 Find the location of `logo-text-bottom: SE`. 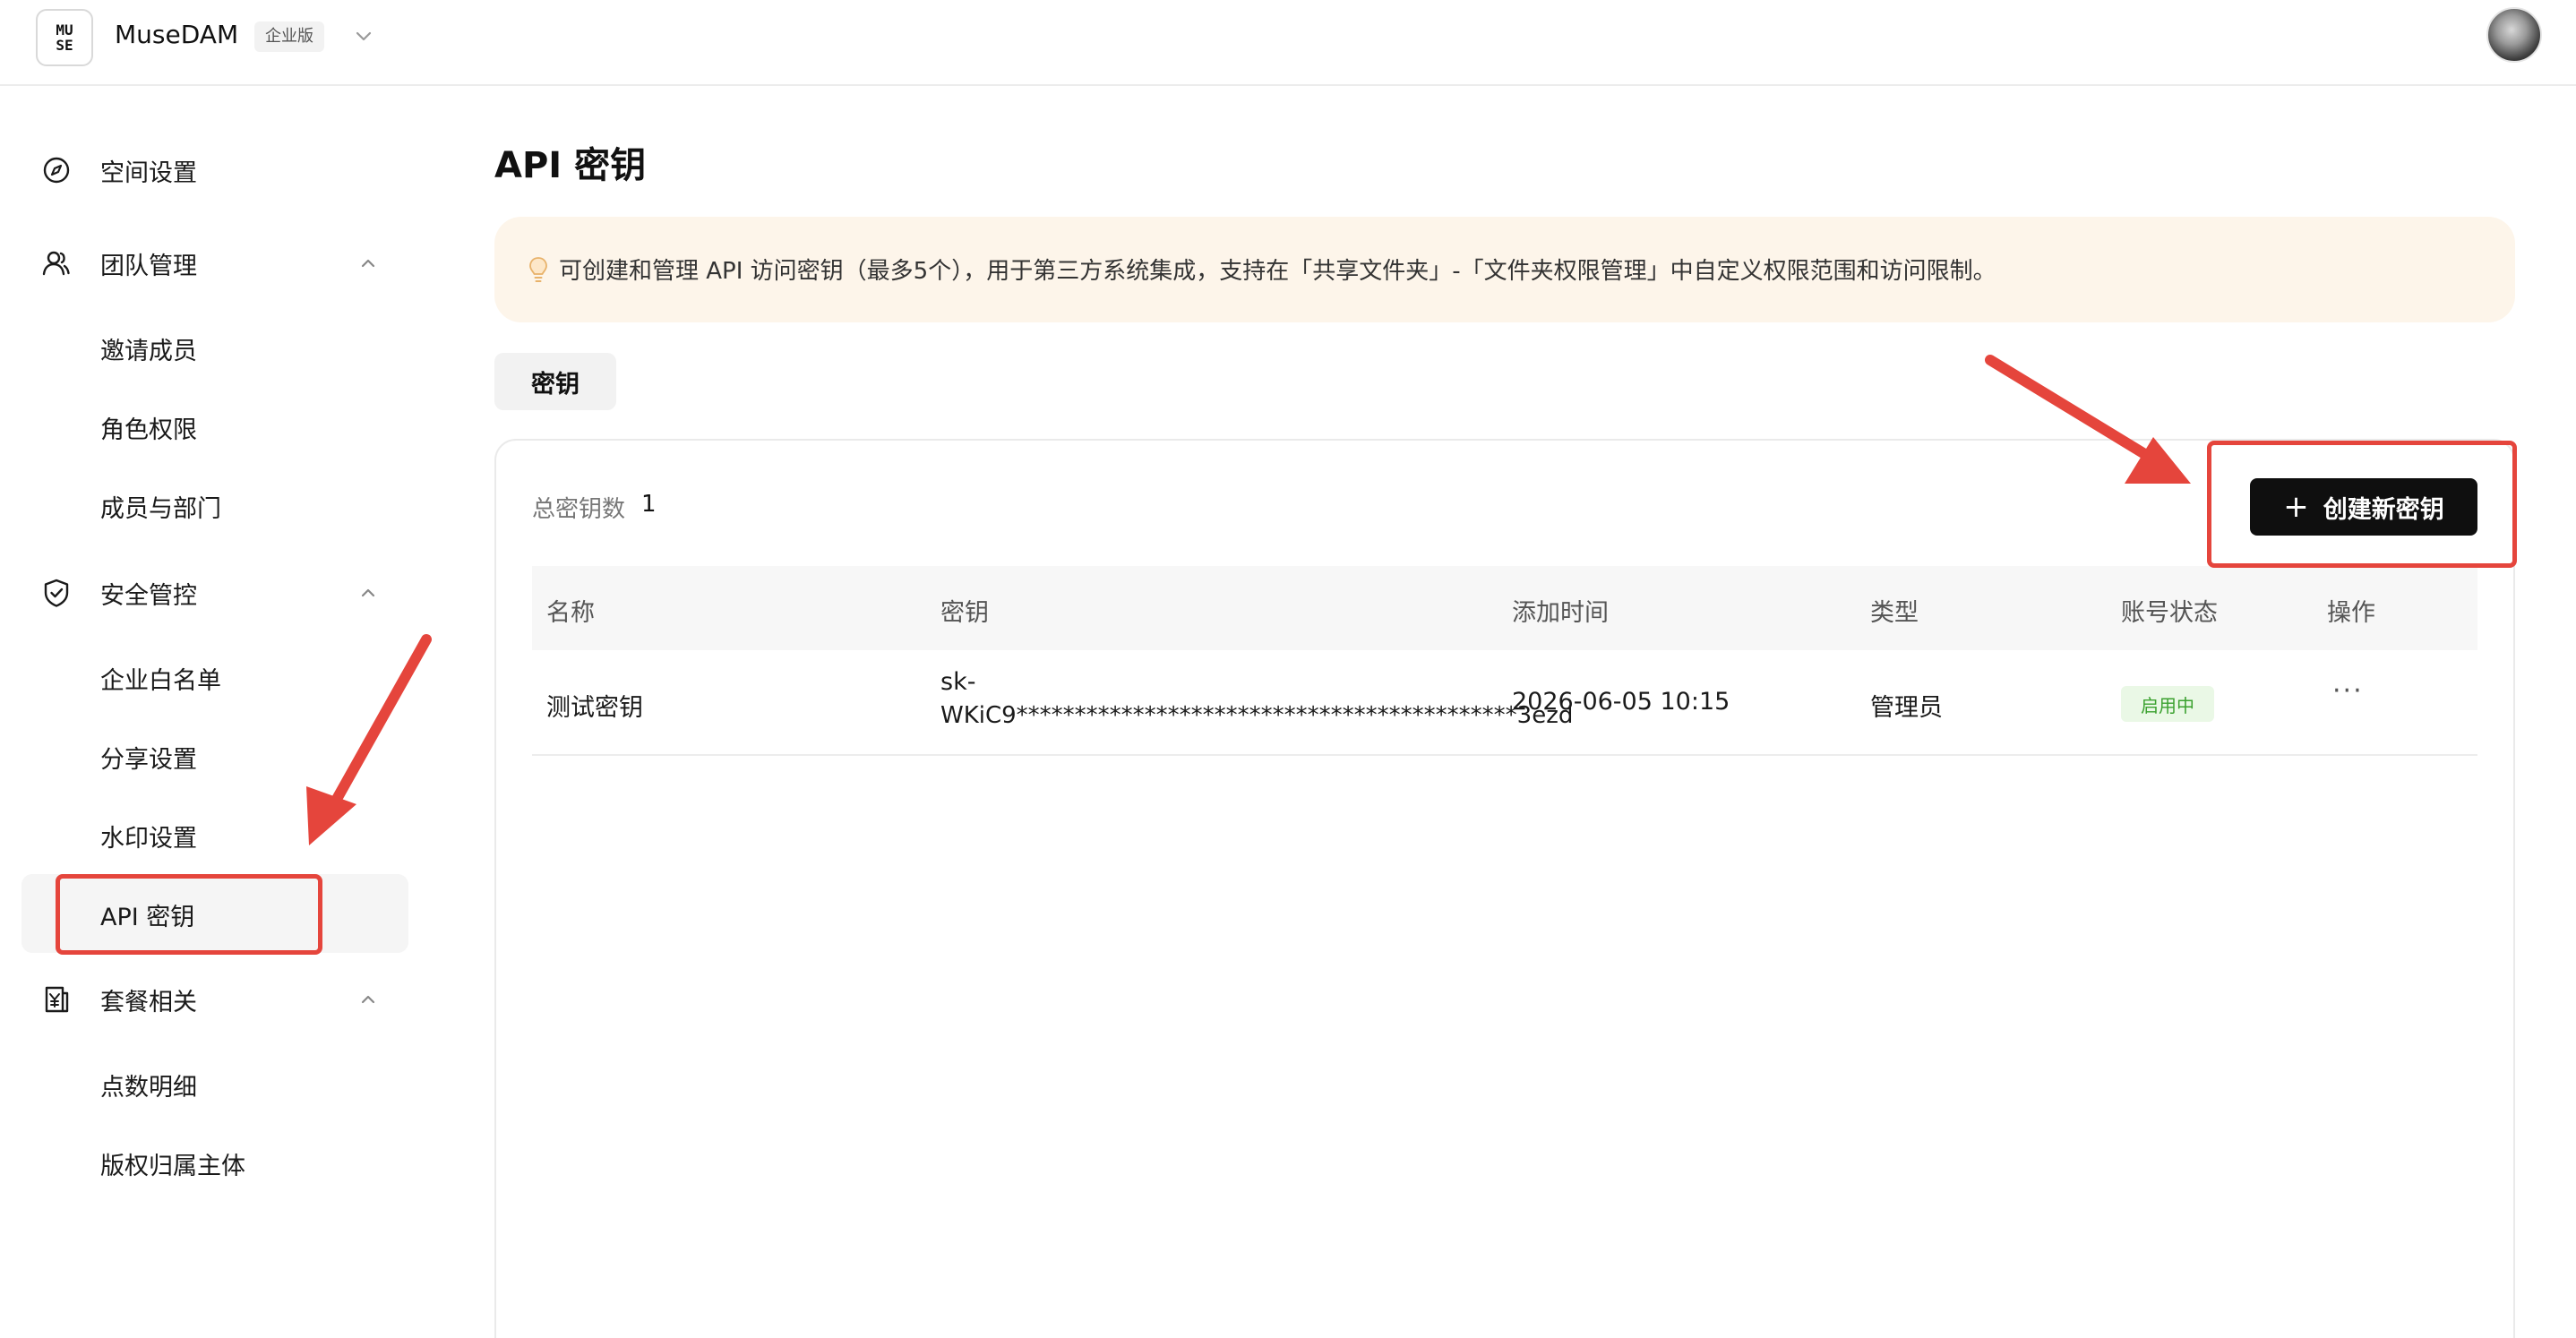

logo-text-bottom: SE is located at coordinates (64, 45).